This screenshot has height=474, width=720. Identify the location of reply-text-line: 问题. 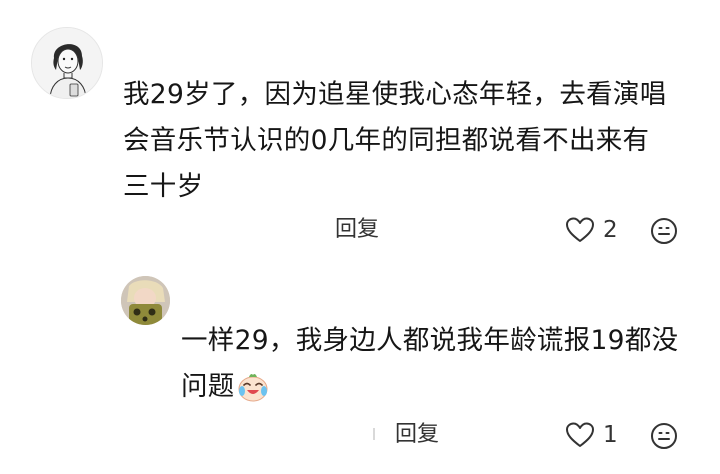
(429, 387).